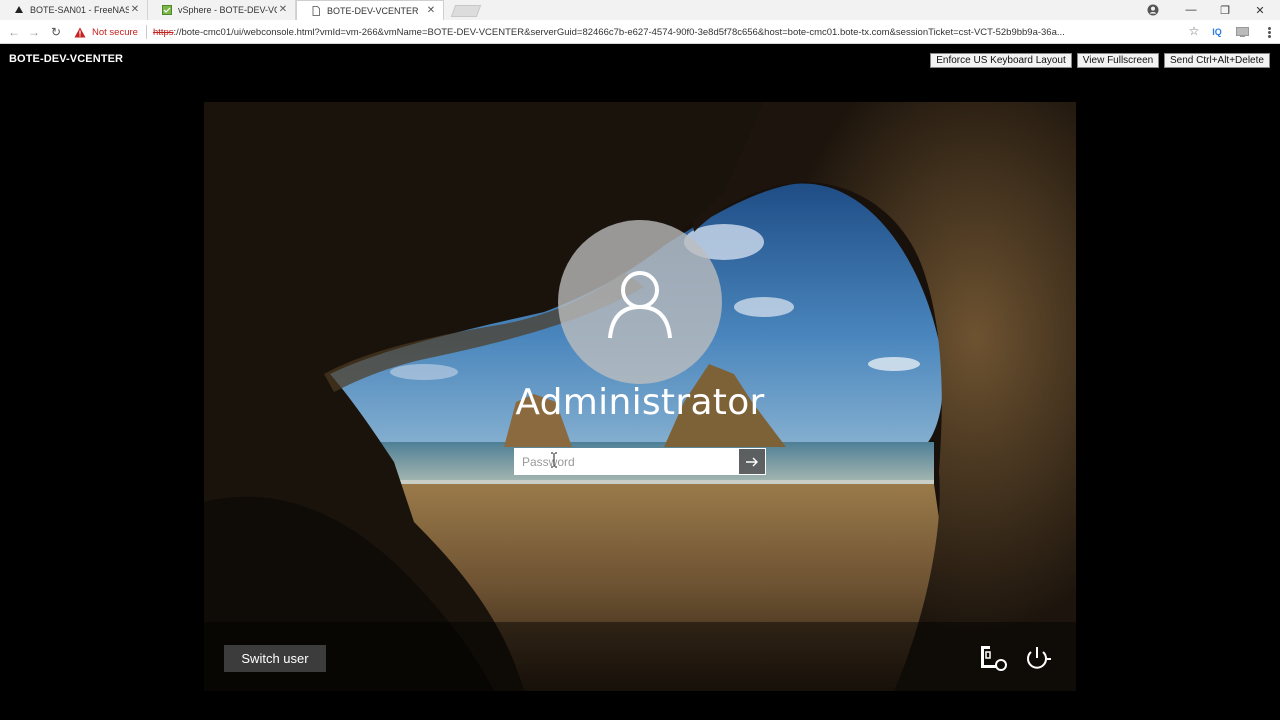 Image resolution: width=1280 pixels, height=720 pixels. What do you see at coordinates (373, 10) in the screenshot?
I see `tab-title: BOTE-DEV-VCENTER` at bounding box center [373, 10].